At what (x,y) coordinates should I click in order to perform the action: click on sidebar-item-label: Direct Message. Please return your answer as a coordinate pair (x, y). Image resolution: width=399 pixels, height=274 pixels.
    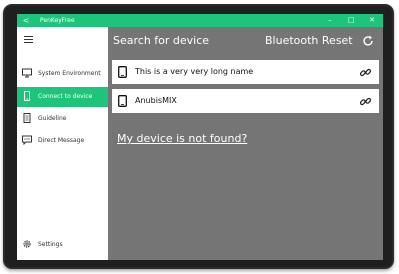
    Looking at the image, I should click on (61, 140).